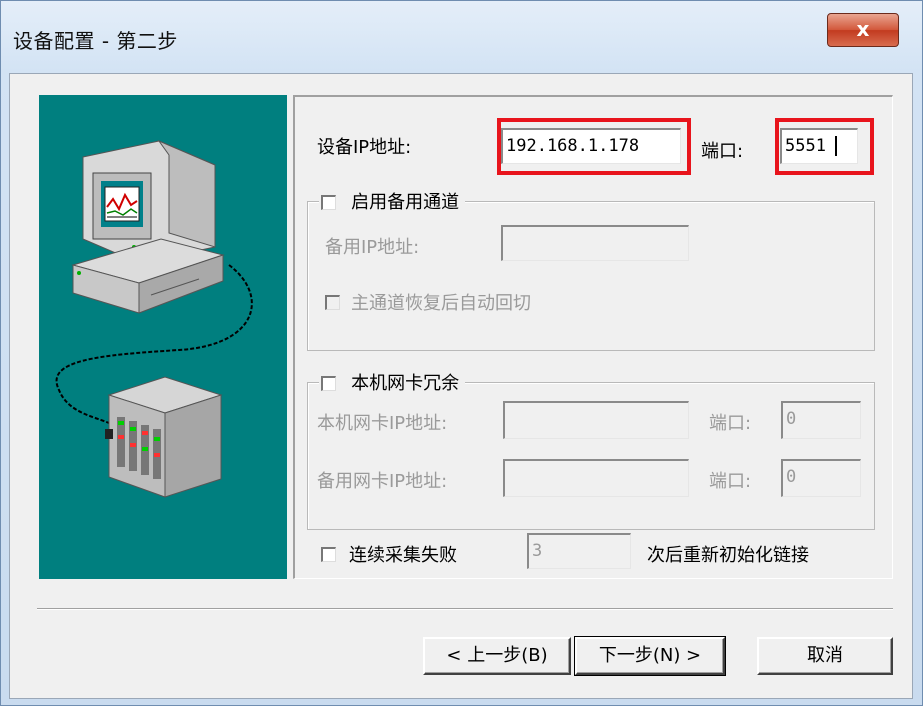  What do you see at coordinates (364, 147) in the screenshot?
I see `device-ip-label: 设备IP地址:` at bounding box center [364, 147].